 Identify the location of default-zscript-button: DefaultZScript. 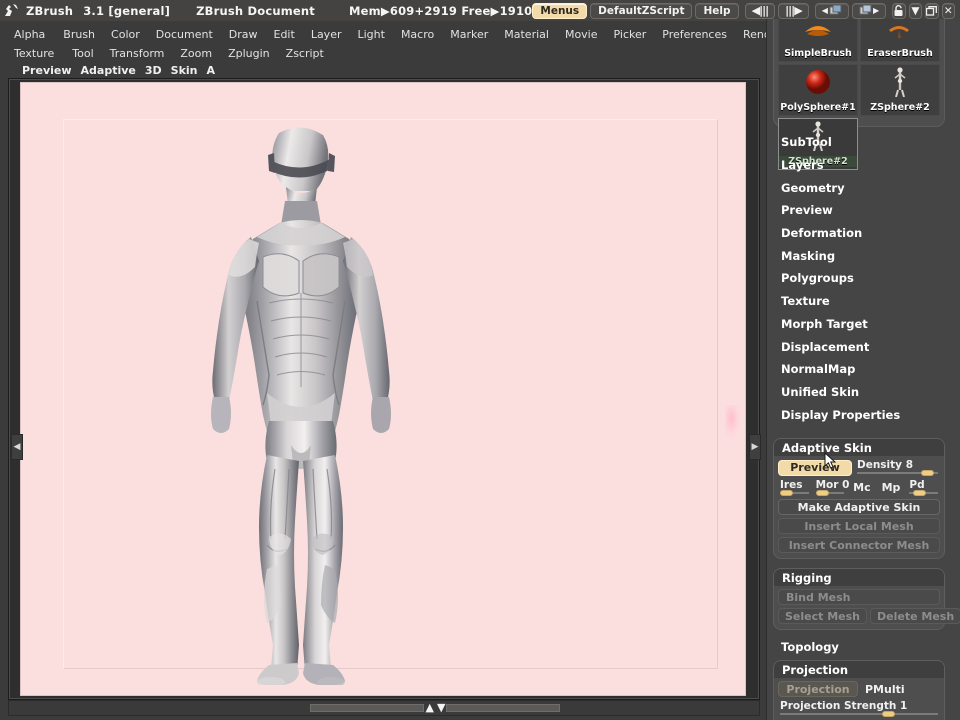
(641, 10).